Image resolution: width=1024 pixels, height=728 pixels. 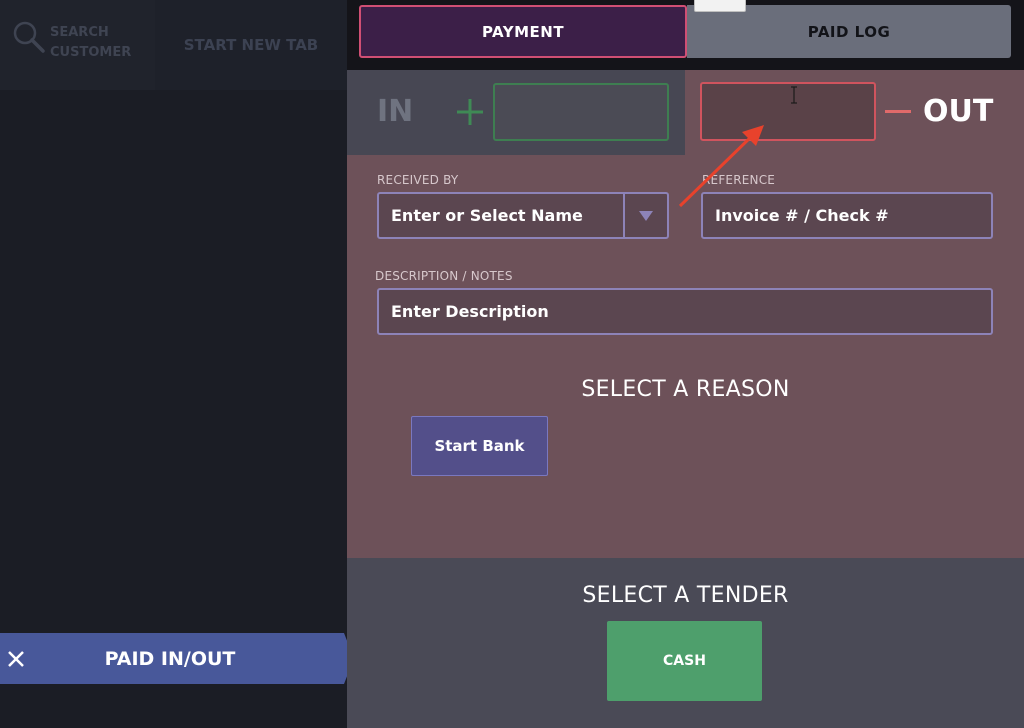 I want to click on plus-icon, so click(x=470, y=112).